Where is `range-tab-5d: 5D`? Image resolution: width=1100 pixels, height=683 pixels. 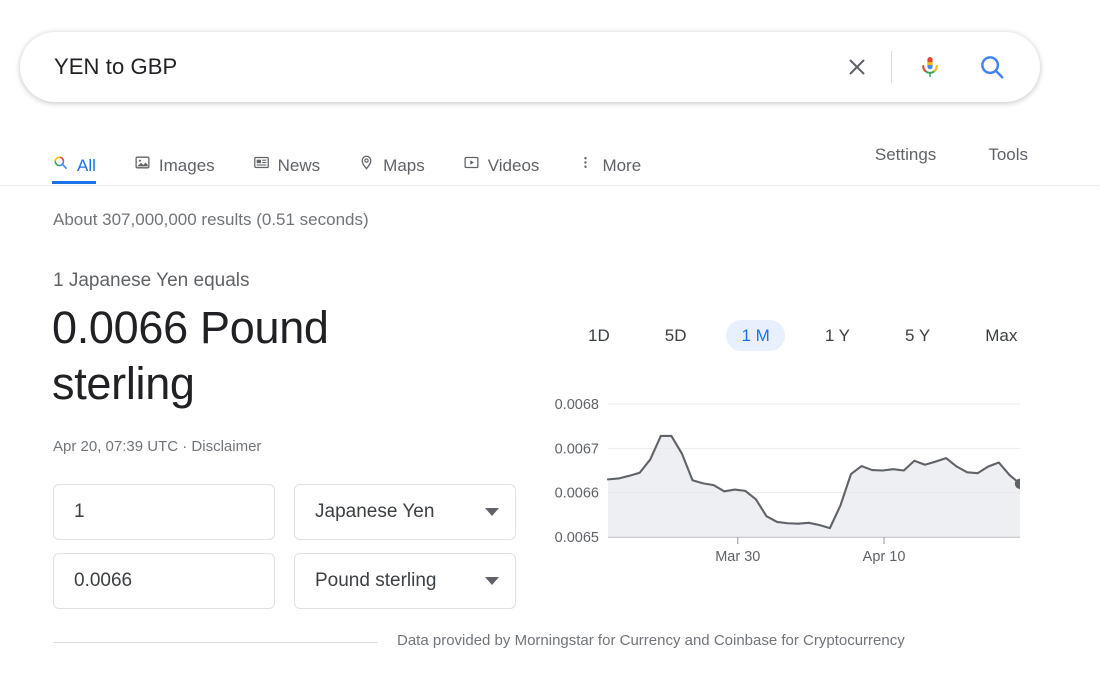
range-tab-5d: 5D is located at coordinates (676, 335).